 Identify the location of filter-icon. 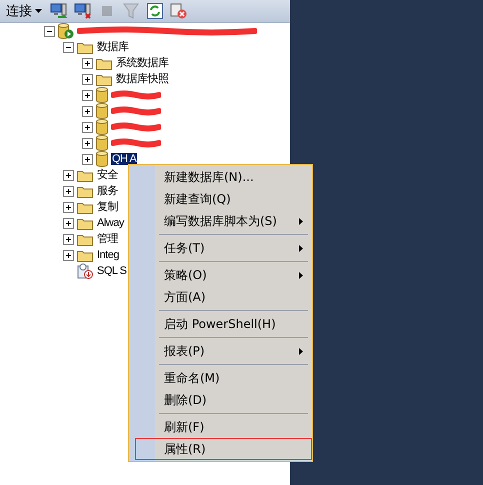
(131, 11).